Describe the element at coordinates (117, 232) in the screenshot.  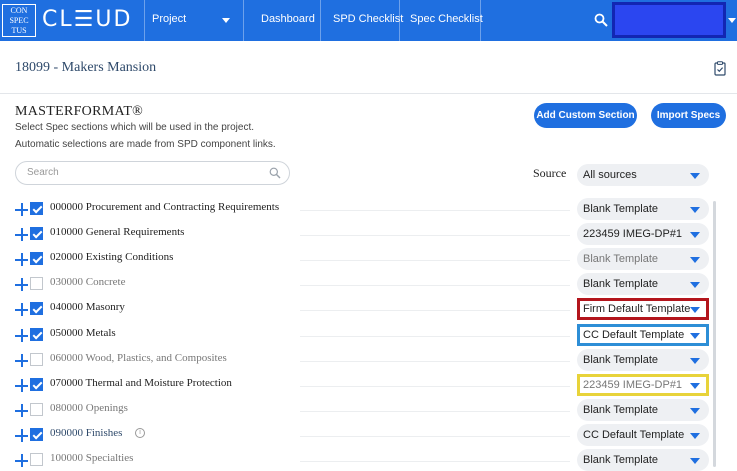
I see `section-label: 010000 General Requirements` at that location.